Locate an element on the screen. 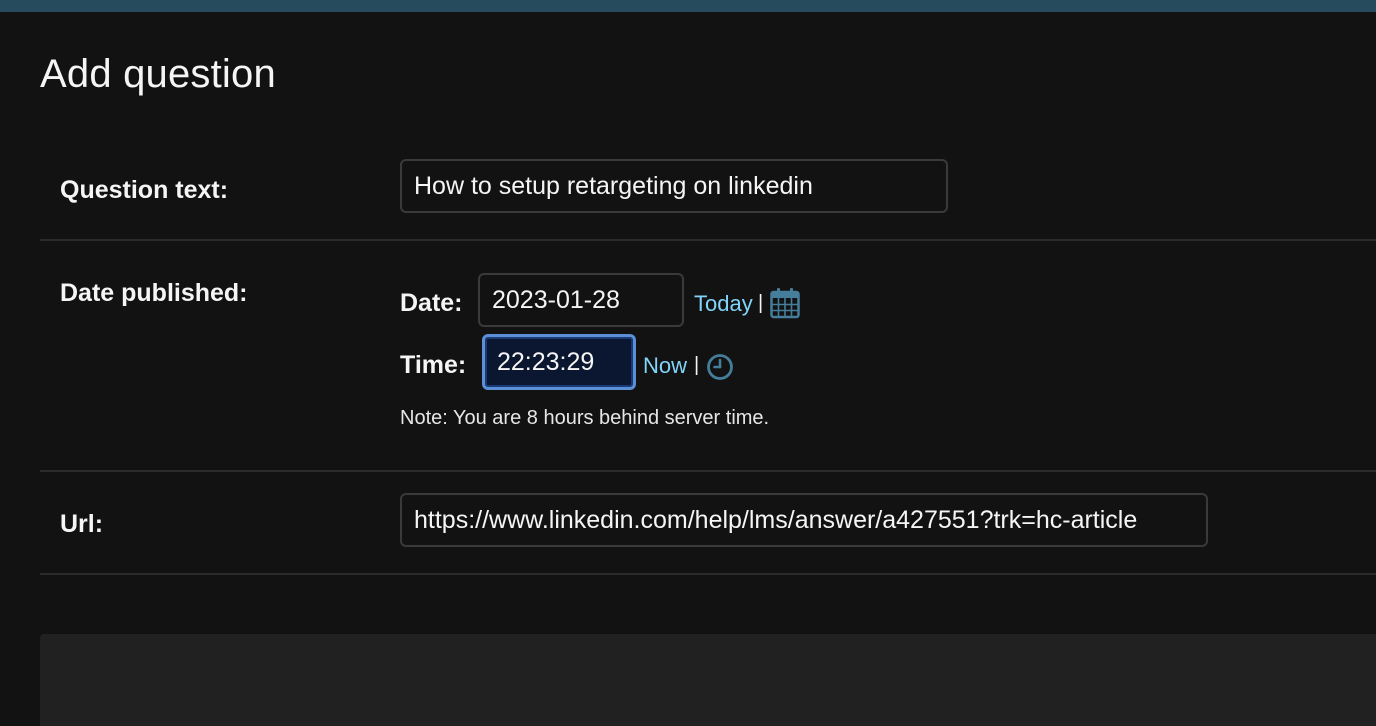  date-input: 2023-01-28 is located at coordinates (581, 300).